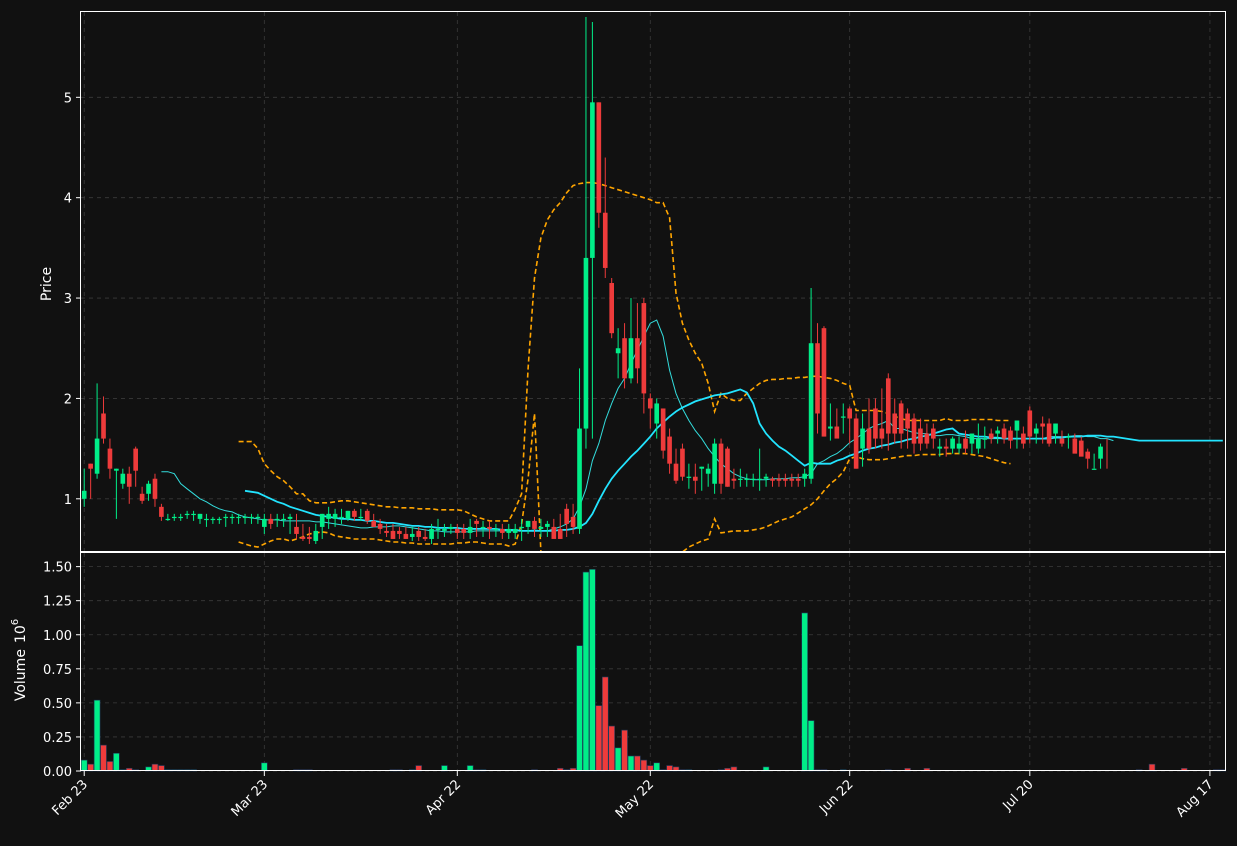  What do you see at coordinates (15, 622) in the screenshot?
I see `volume-axis-exponent: 6` at bounding box center [15, 622].